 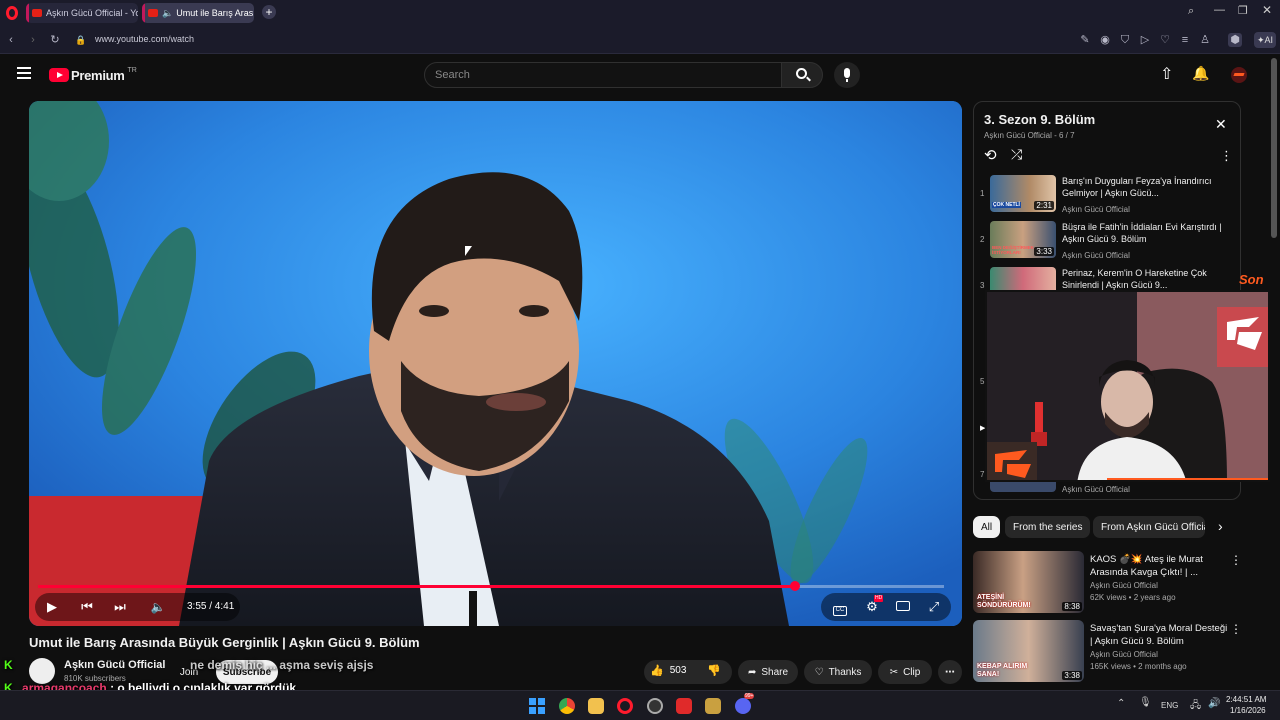 I want to click on extension-icon: ⬢, so click(x=1235, y=40).